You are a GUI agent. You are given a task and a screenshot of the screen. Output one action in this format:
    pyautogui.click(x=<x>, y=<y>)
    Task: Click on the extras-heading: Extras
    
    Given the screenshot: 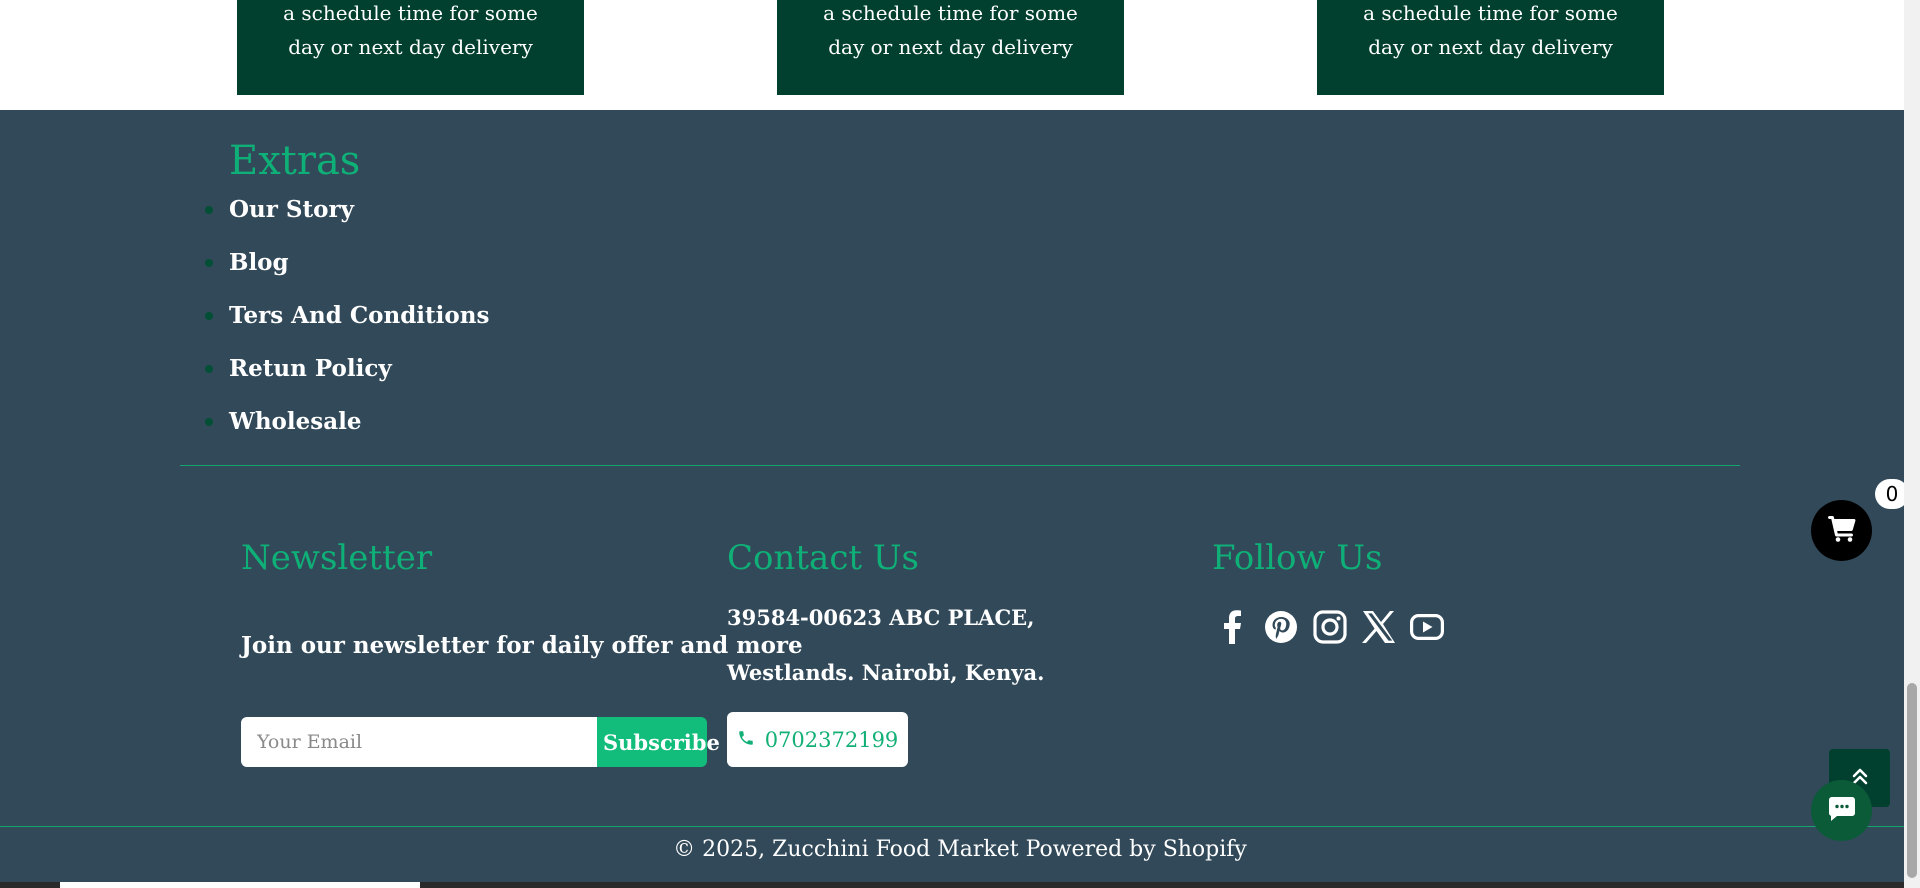 What is the action you would take?
    pyautogui.click(x=295, y=161)
    